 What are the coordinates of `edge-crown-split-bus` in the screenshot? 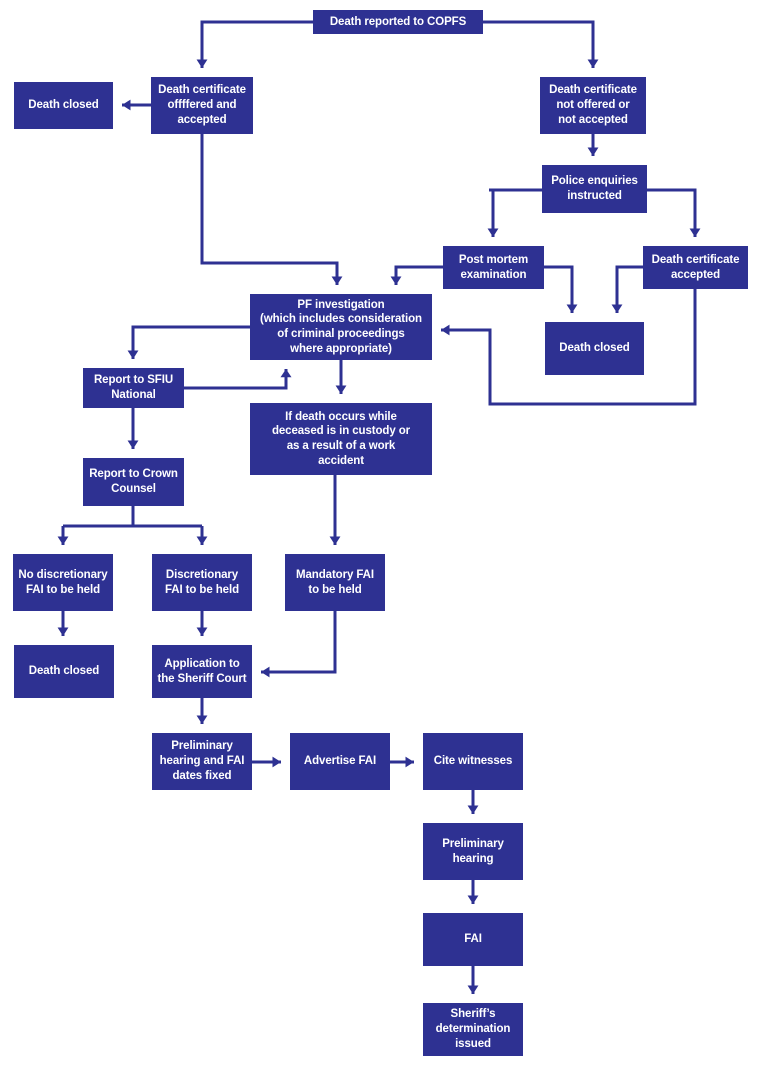 It's located at (132, 517).